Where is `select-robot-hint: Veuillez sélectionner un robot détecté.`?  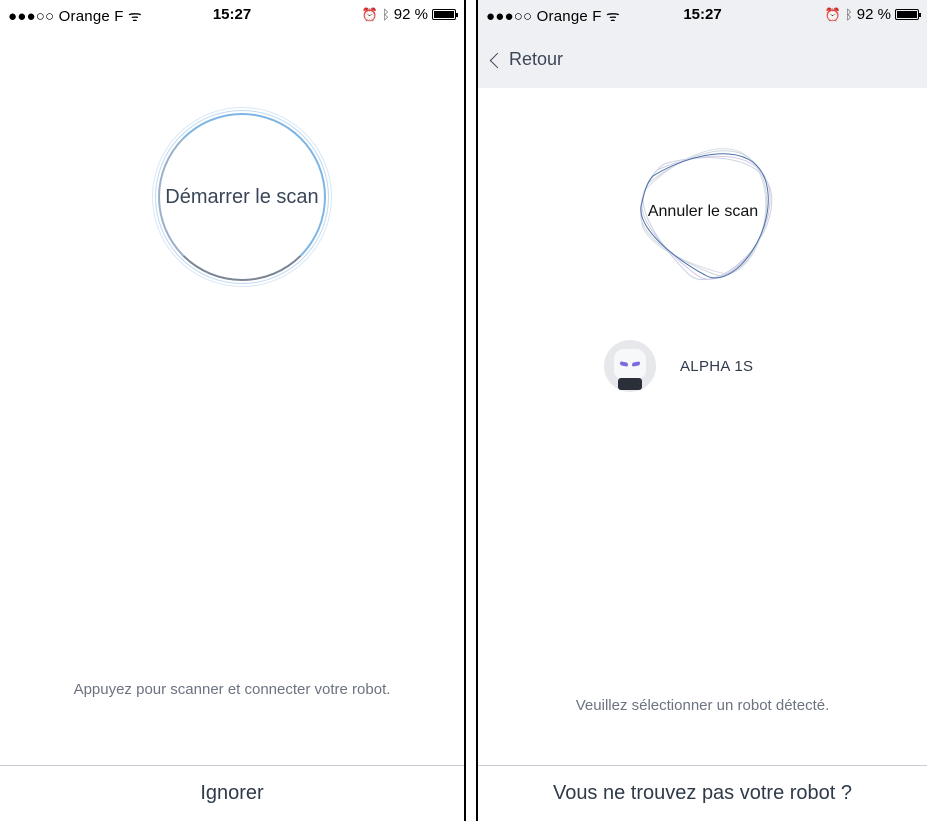
select-robot-hint: Veuillez sélectionner un robot détecté. is located at coordinates (702, 705).